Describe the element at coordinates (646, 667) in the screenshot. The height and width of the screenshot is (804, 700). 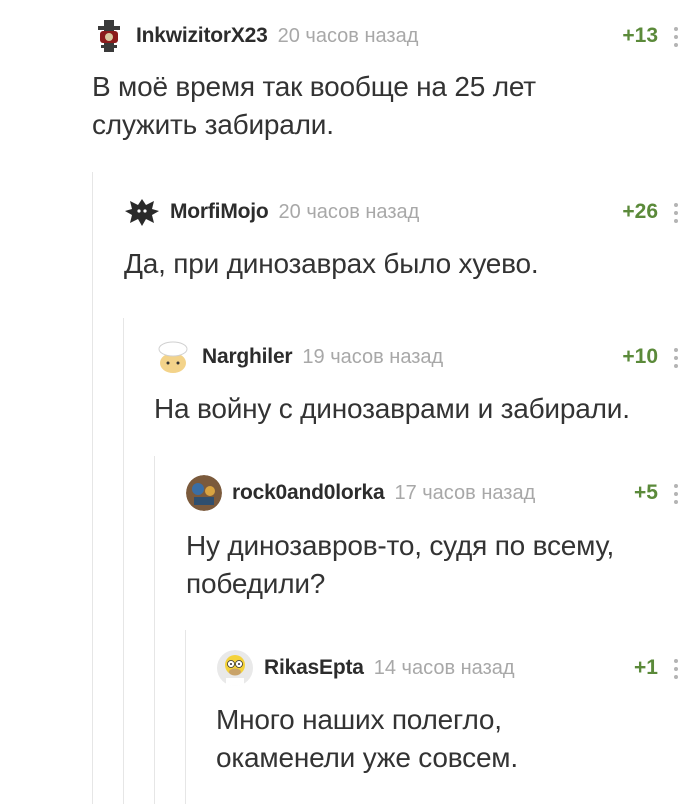
I see `comment-rating: +1` at that location.